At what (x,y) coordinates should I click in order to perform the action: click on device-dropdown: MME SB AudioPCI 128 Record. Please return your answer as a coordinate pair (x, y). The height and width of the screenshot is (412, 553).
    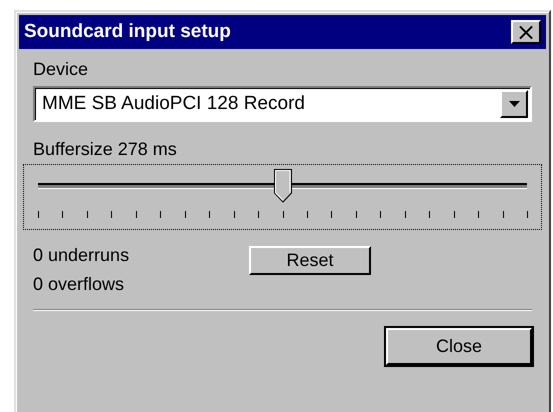
    Looking at the image, I should click on (282, 104).